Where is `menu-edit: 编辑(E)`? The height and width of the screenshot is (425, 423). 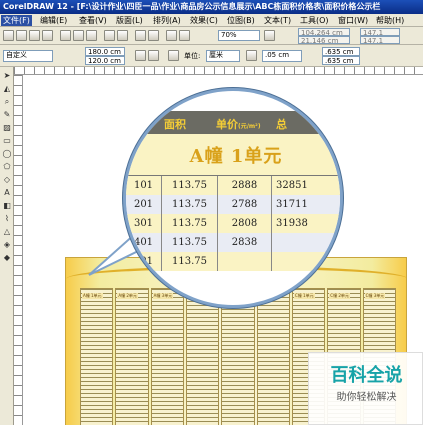
menu-edit: 编辑(E) is located at coordinates (53, 20).